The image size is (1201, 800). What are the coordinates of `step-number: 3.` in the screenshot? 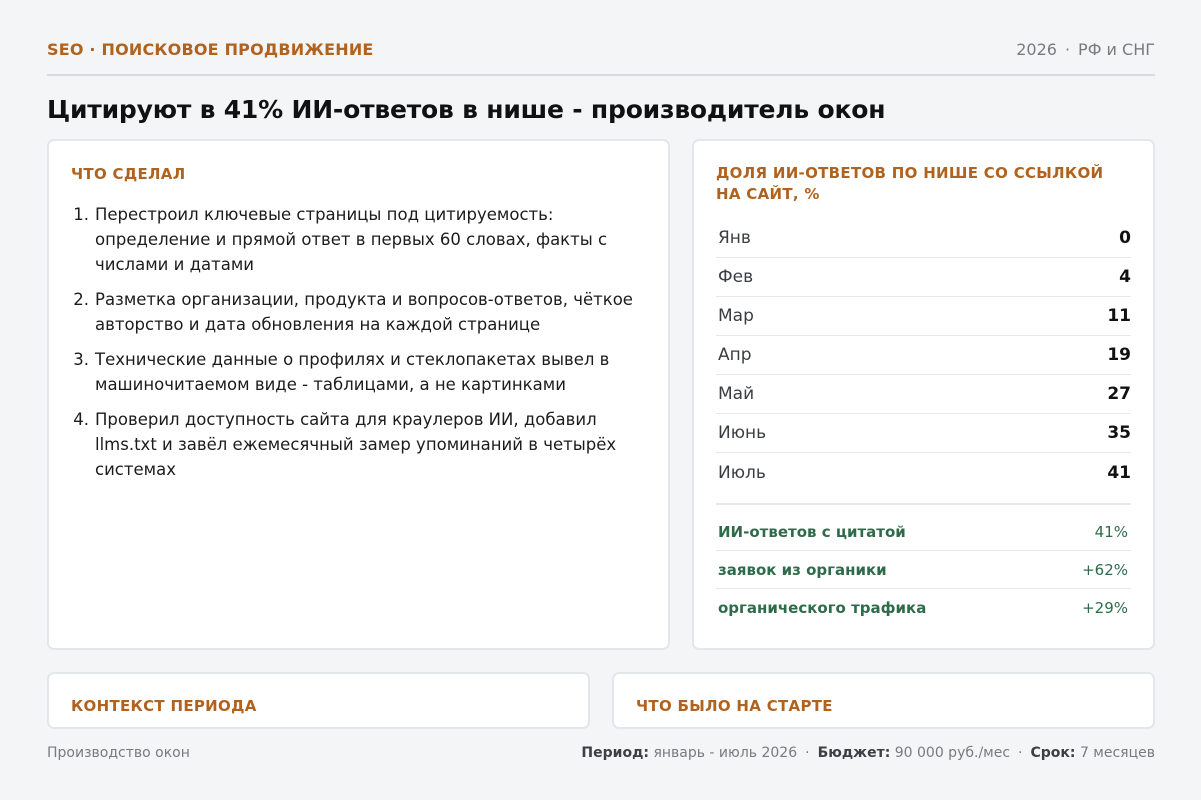 It's located at (81, 359).